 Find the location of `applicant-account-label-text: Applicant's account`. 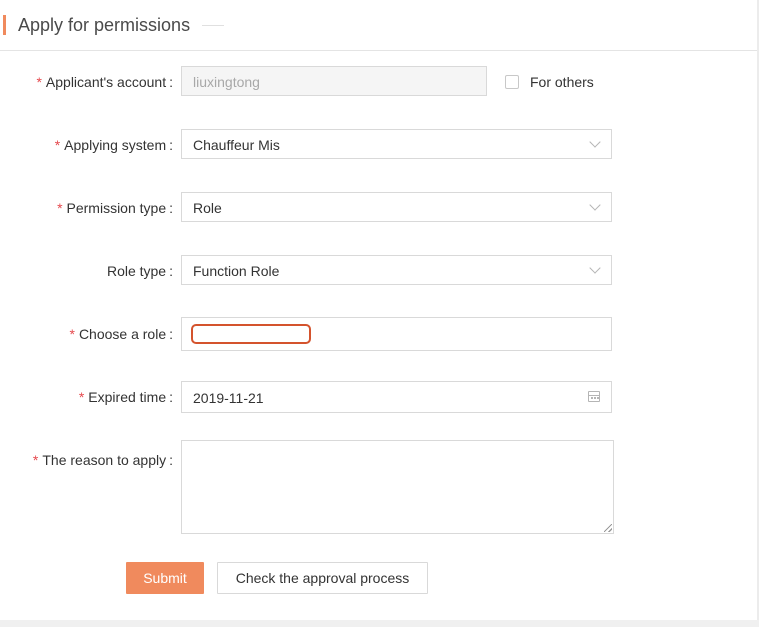

applicant-account-label-text: Applicant's account is located at coordinates (106, 82).